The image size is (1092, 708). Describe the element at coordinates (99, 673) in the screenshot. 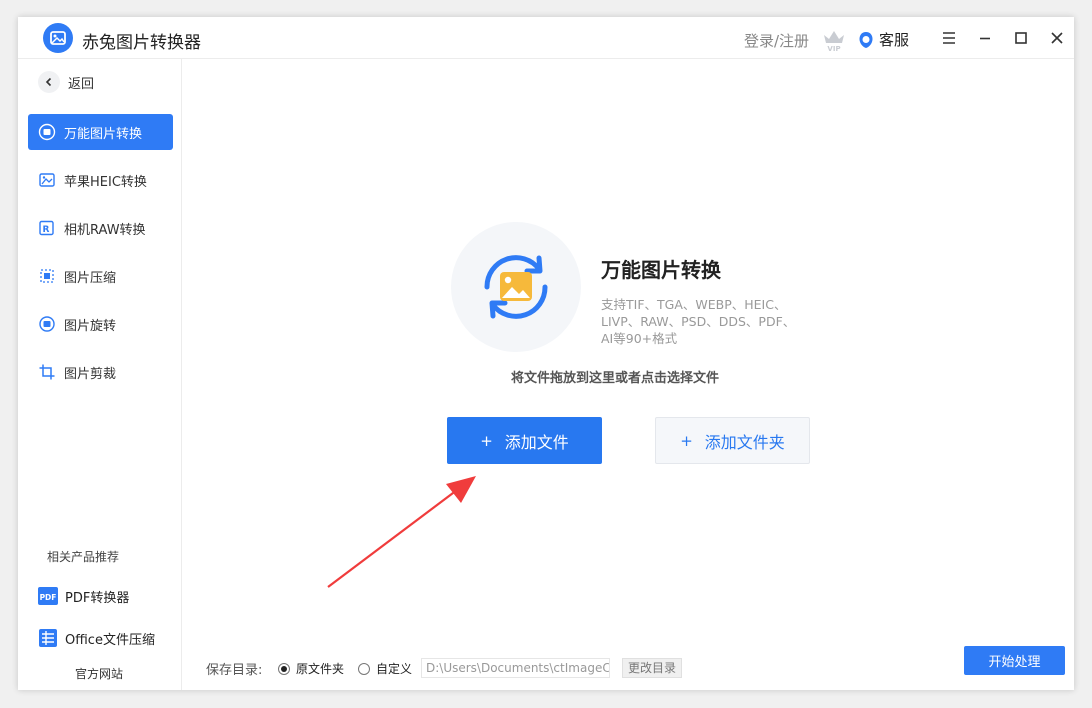

I see `official-website-link: 官方网站` at that location.